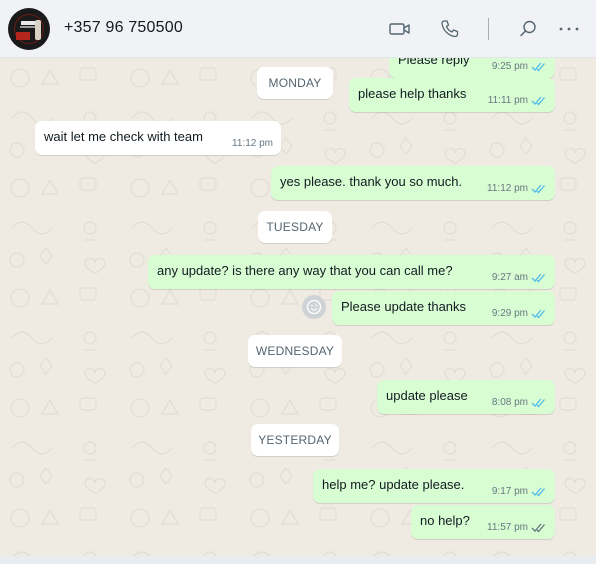 The height and width of the screenshot is (564, 596). Describe the element at coordinates (400, 29) in the screenshot. I see `video-call-icon` at that location.